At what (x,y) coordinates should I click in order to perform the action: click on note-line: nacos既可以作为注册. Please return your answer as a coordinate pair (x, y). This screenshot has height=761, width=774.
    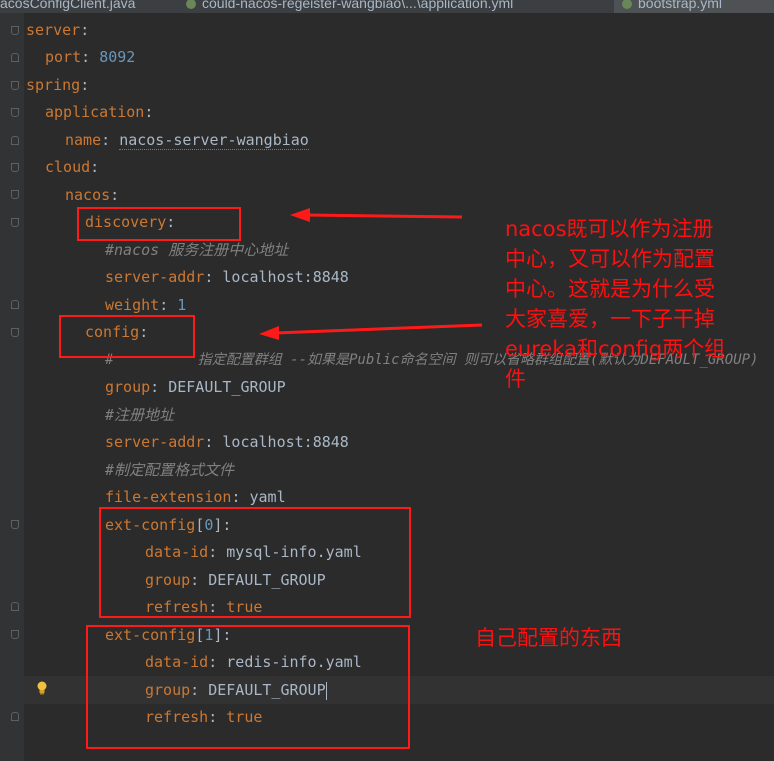
    Looking at the image, I should click on (609, 229).